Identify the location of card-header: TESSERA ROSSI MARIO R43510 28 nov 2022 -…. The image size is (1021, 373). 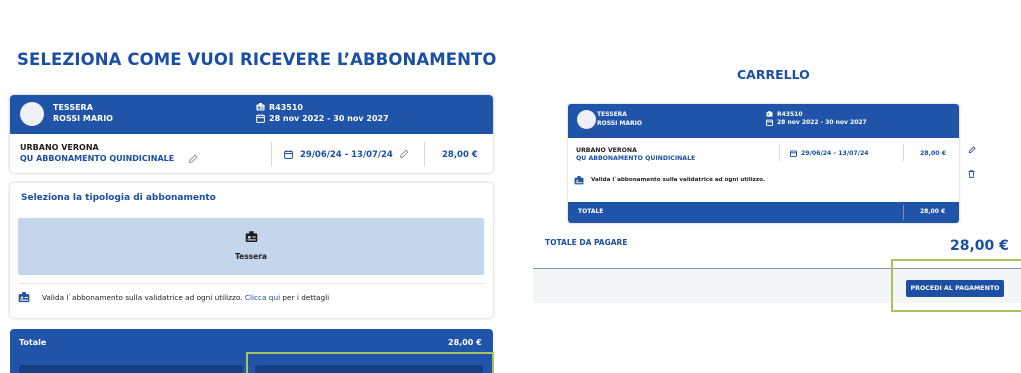
(251, 114).